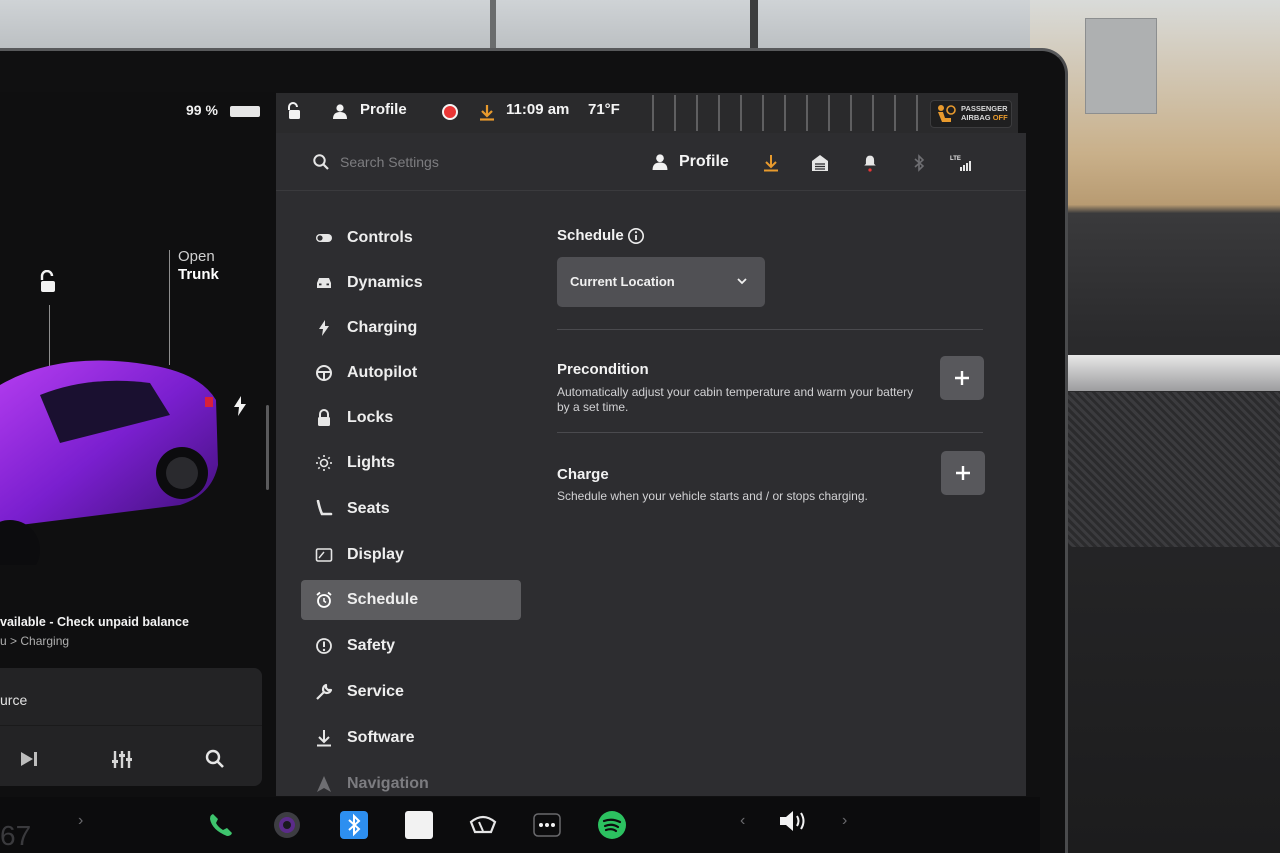 This screenshot has width=1280, height=853. Describe the element at coordinates (383, 599) in the screenshot. I see `nav-label: Schedule` at that location.